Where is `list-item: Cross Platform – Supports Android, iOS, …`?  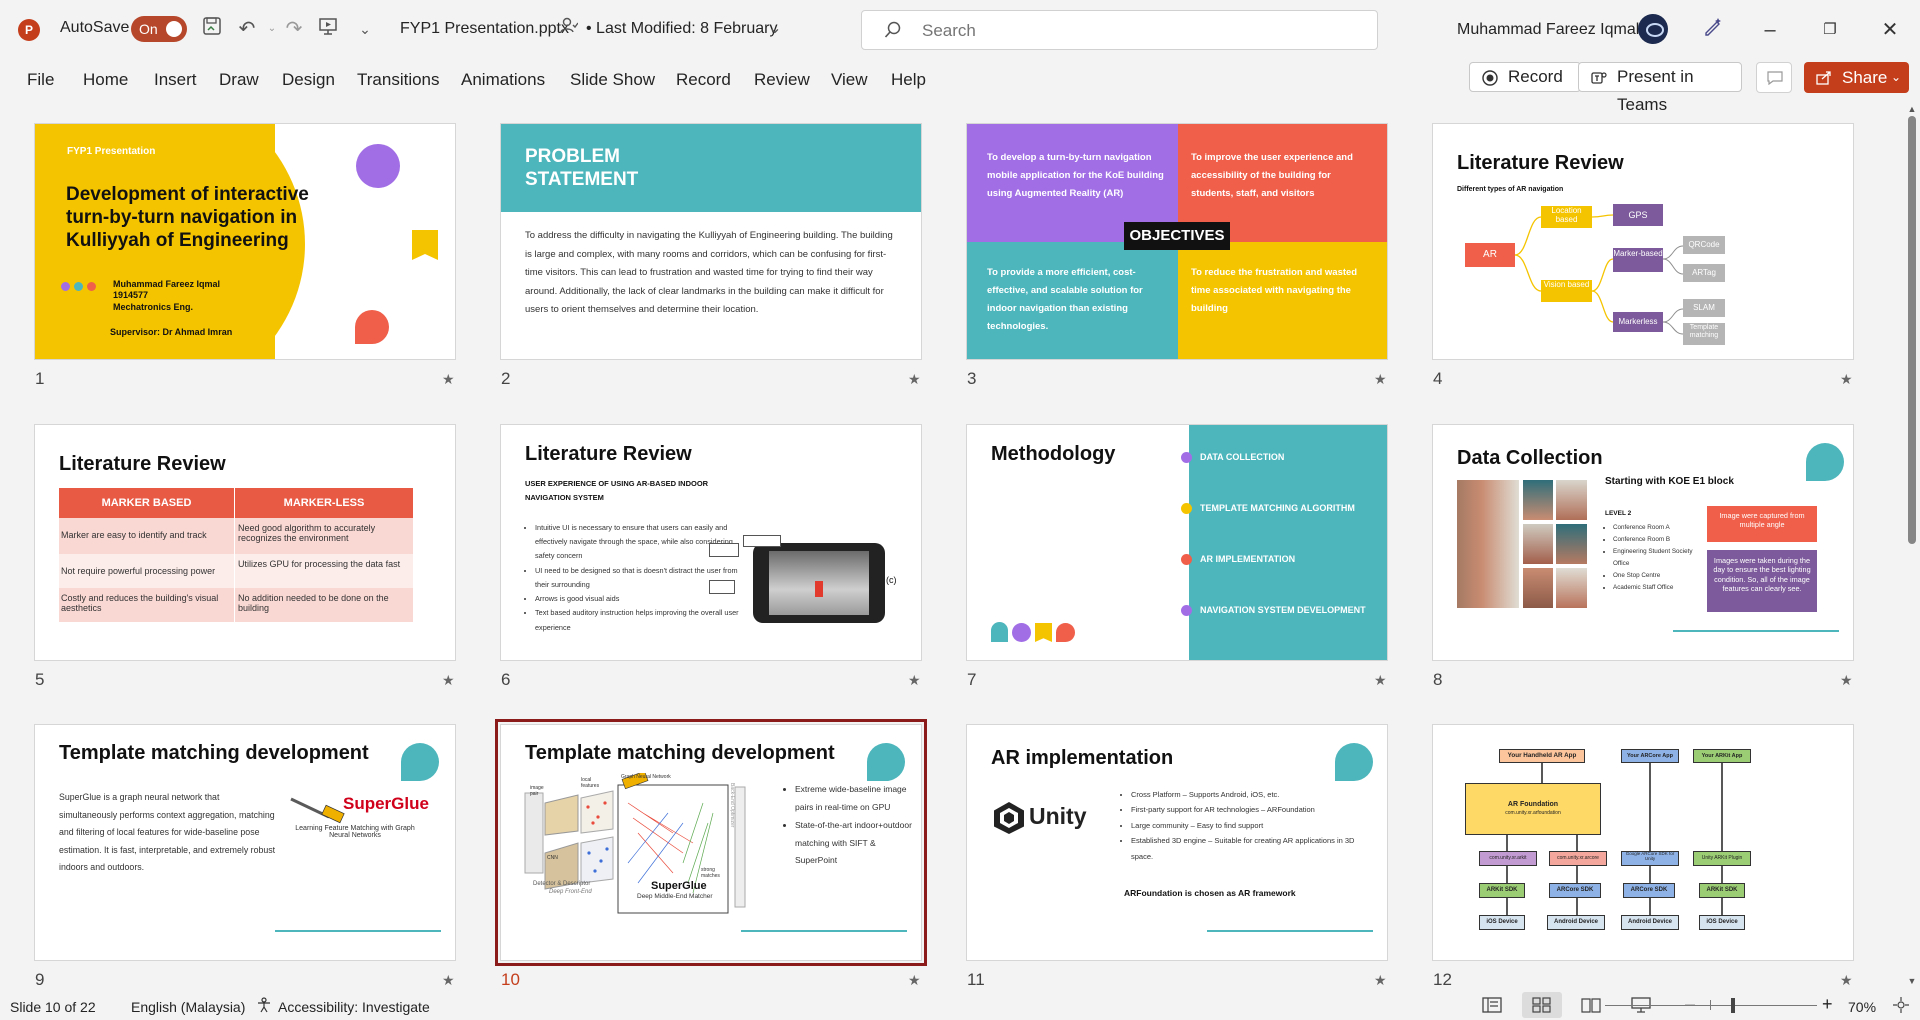
list-item: Cross Platform – Supports Android, iOS, … is located at coordinates (1246, 794).